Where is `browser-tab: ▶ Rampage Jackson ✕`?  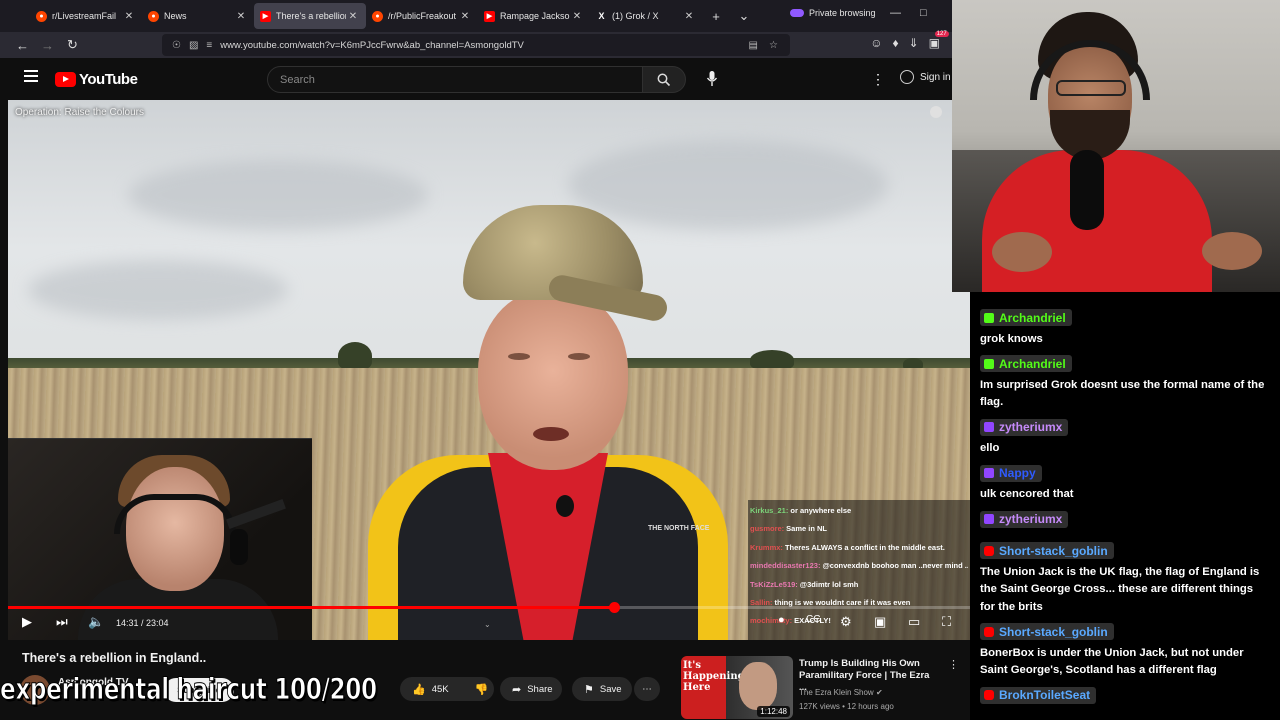
browser-tab: ▶ Rampage Jackson ✕ is located at coordinates (534, 16).